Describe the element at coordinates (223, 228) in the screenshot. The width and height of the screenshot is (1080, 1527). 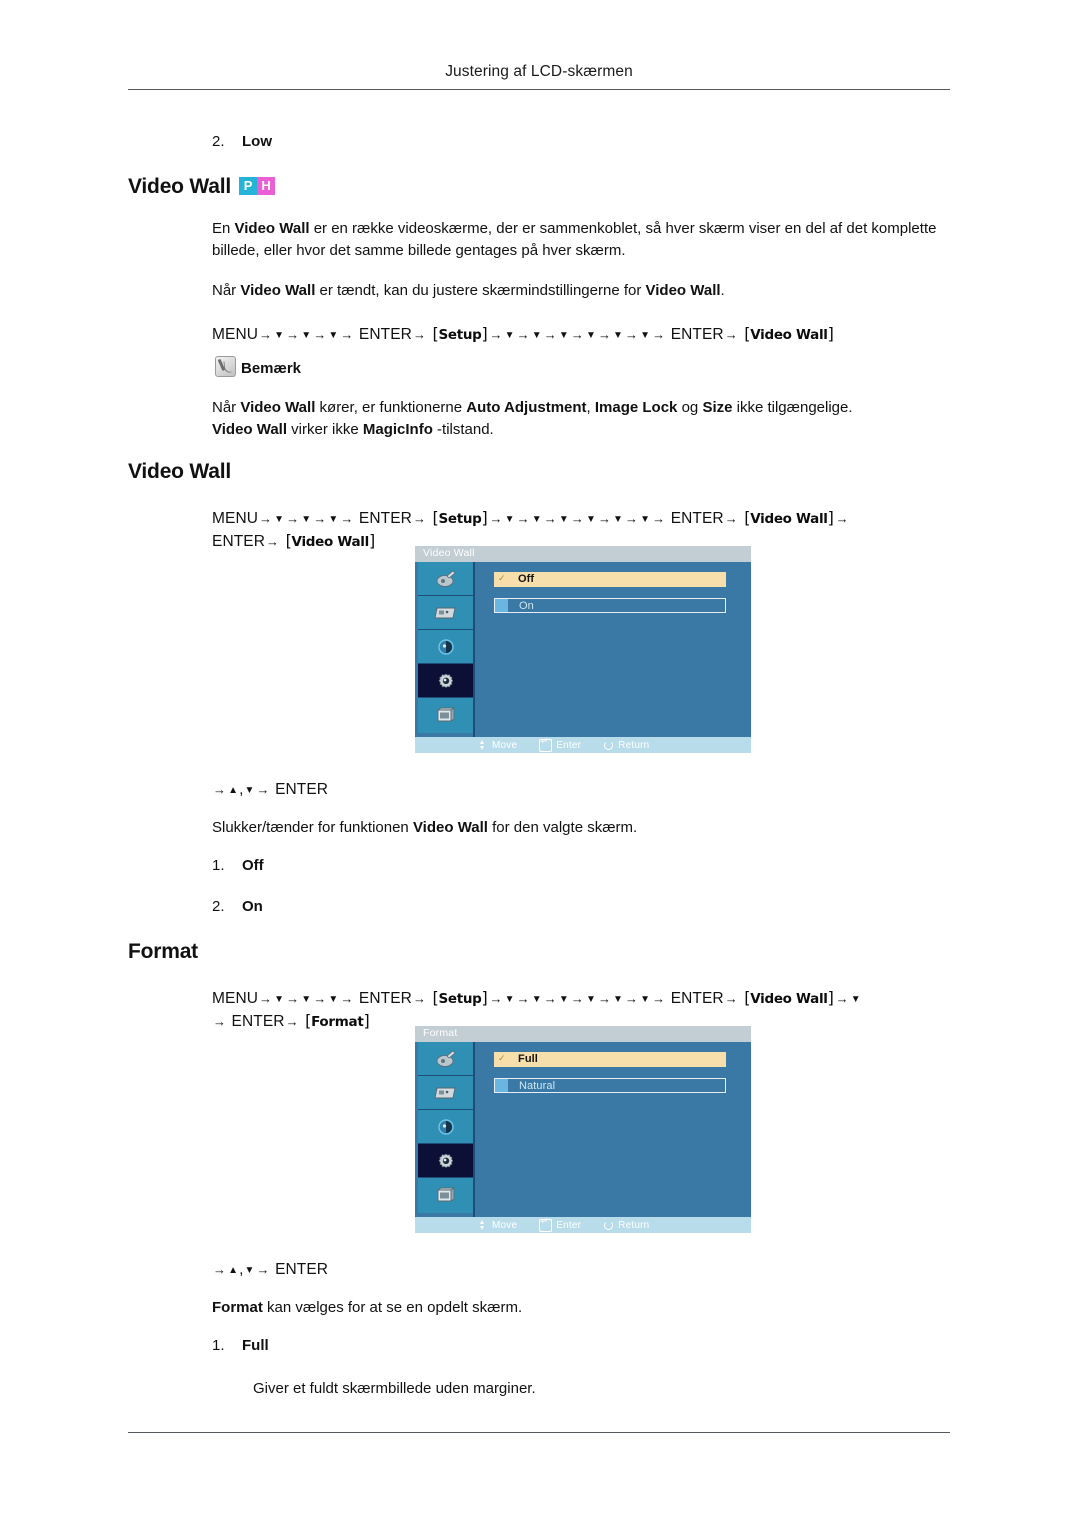
I see `text-run: En` at that location.